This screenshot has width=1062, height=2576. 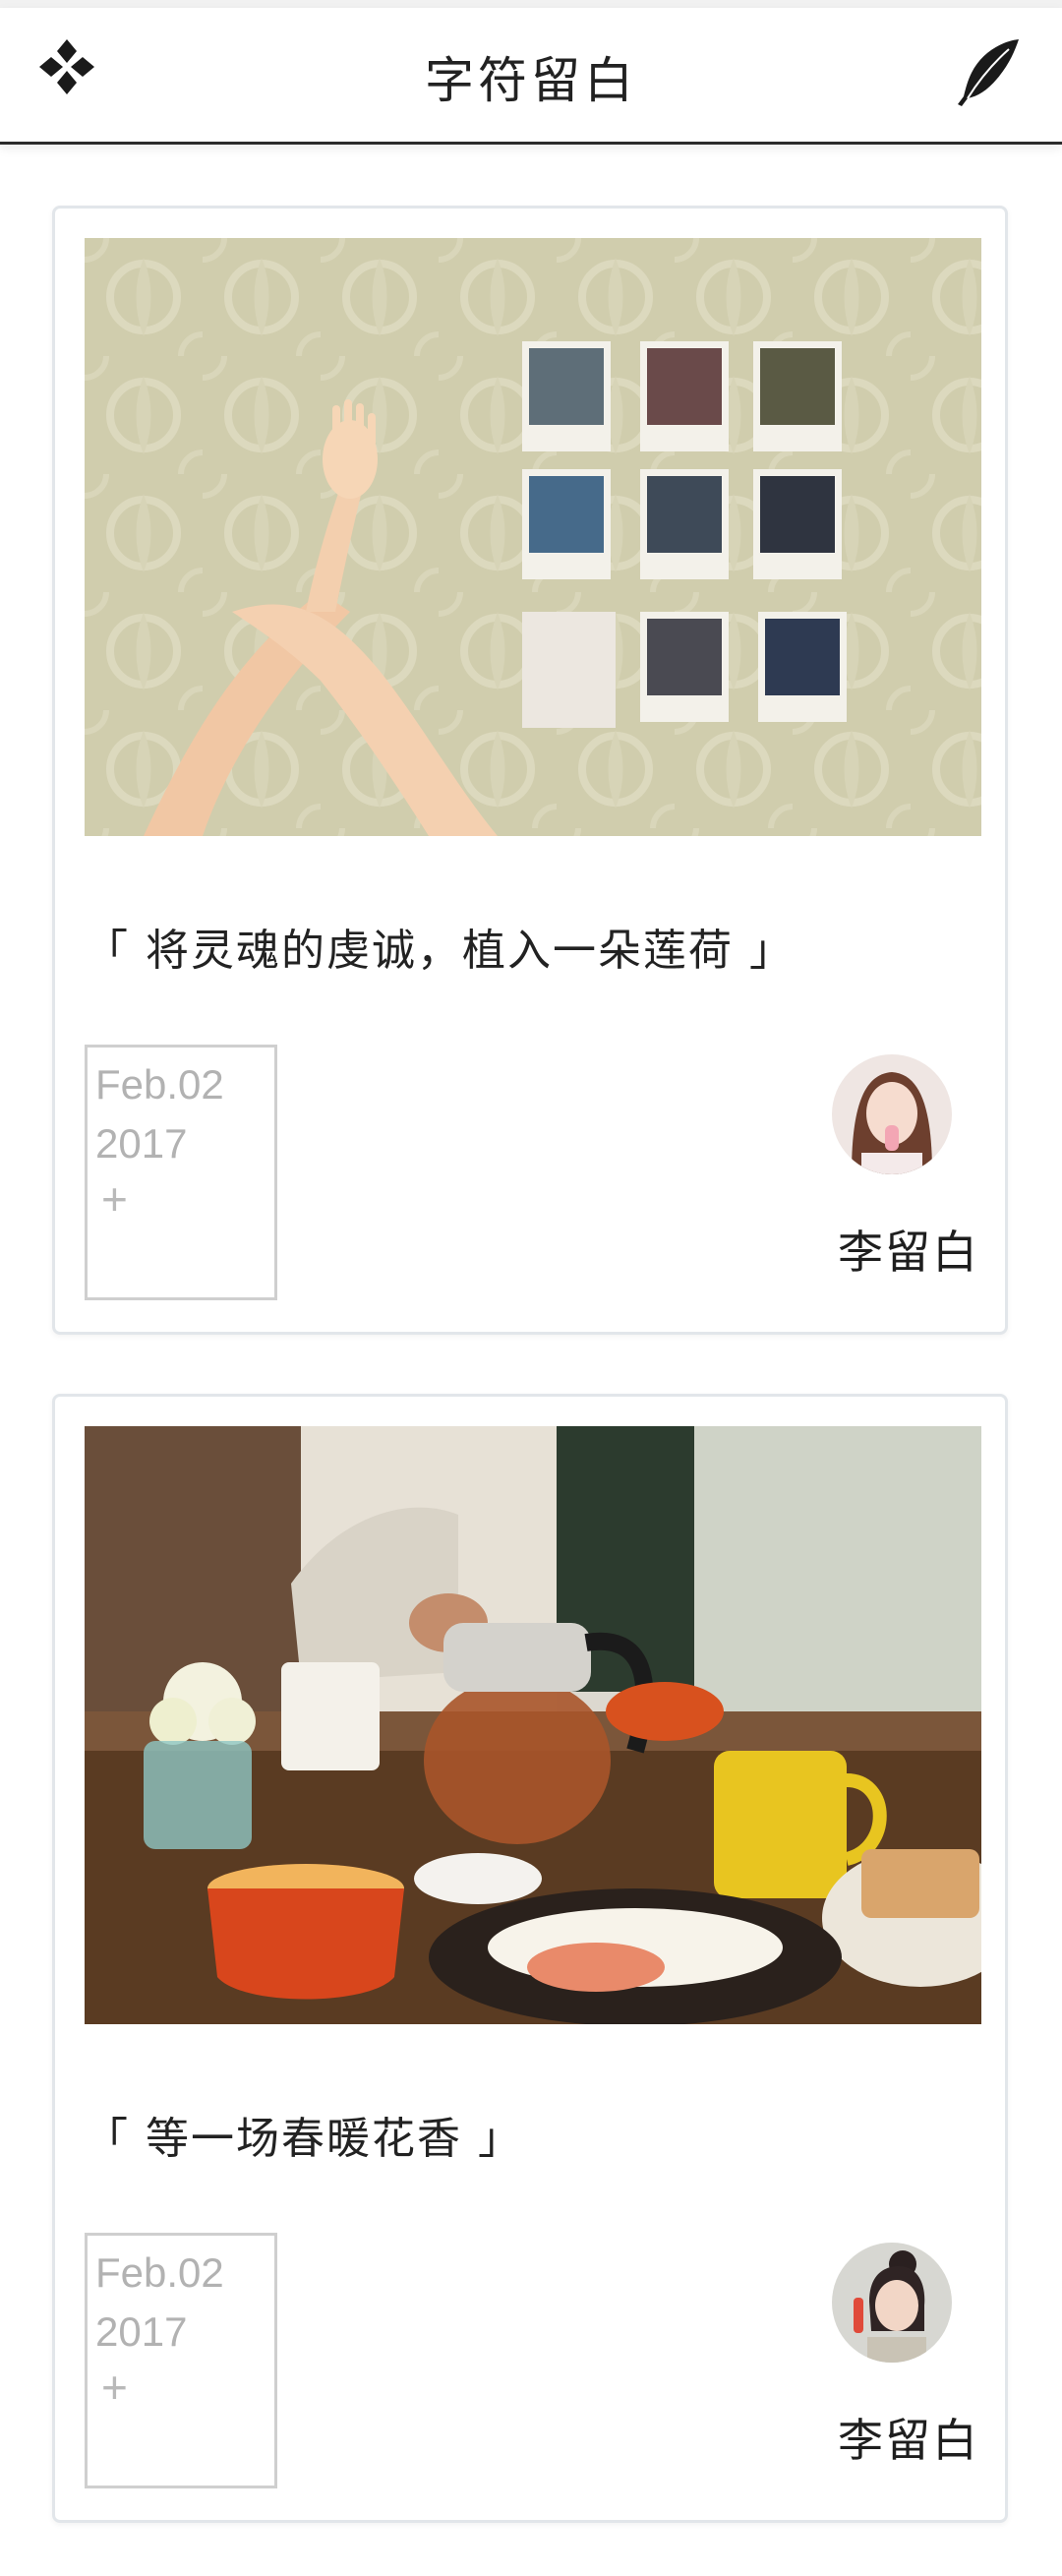 I want to click on write-button, so click(x=989, y=70).